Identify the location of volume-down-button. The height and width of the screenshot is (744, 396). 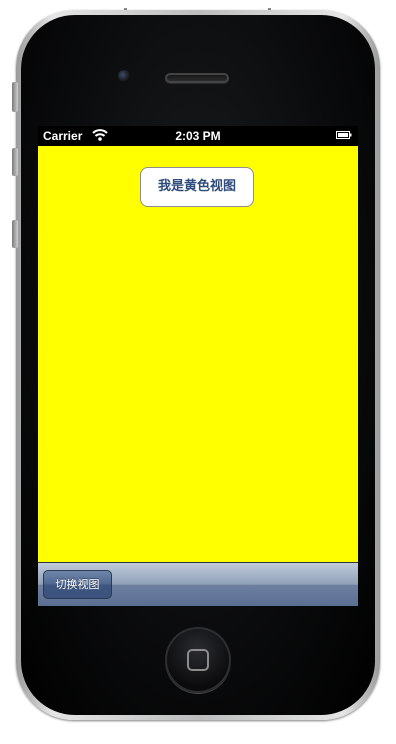
(15, 234).